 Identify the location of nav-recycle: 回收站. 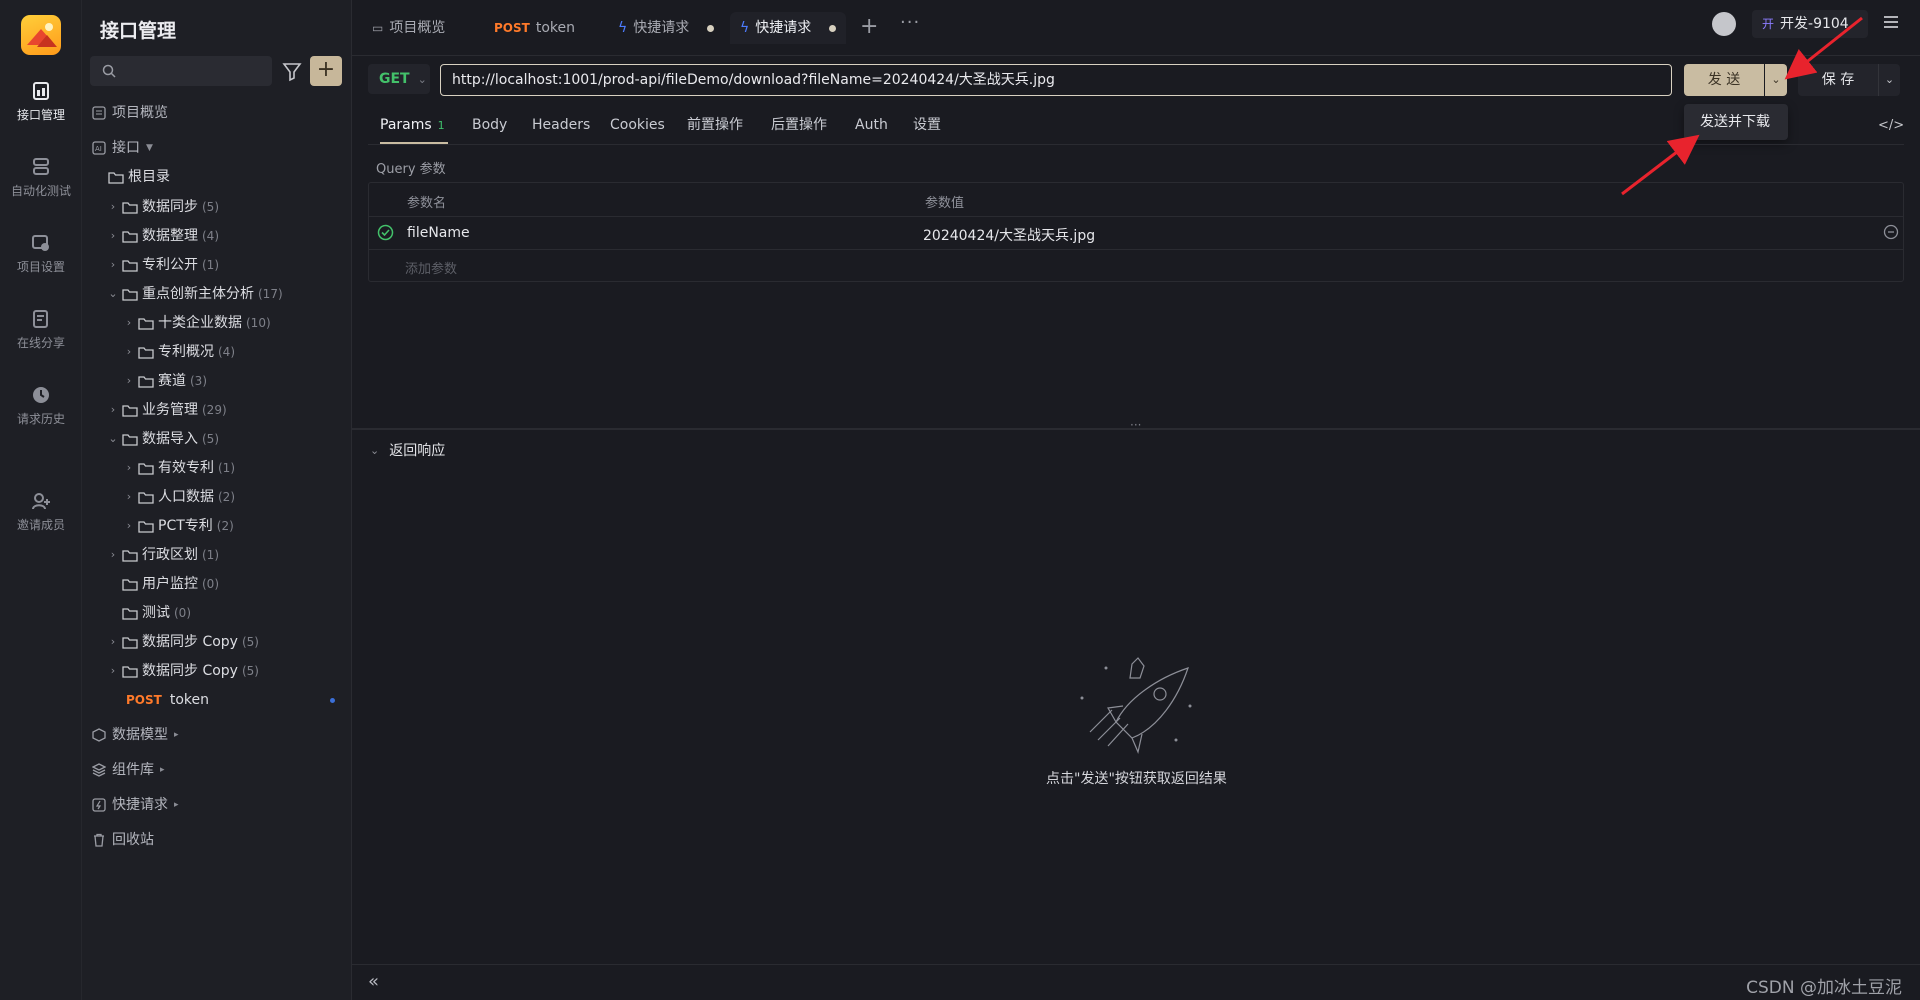
(123, 840).